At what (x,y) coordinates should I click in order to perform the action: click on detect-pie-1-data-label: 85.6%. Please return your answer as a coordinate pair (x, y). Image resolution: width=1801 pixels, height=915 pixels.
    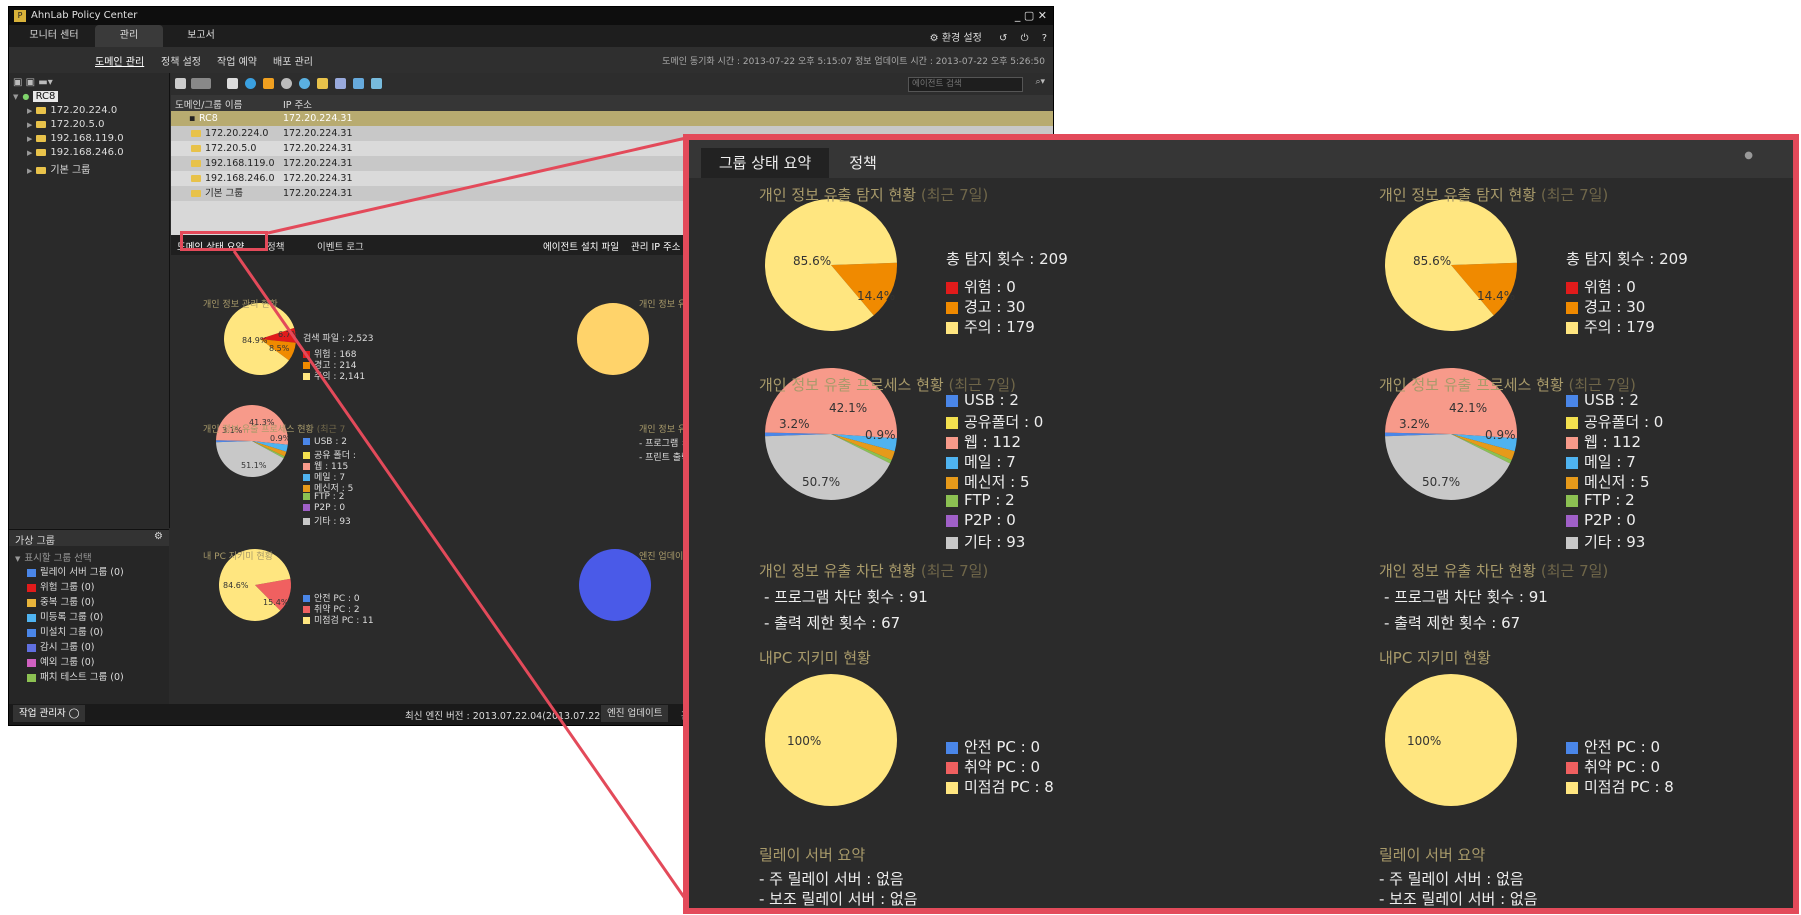
    Looking at the image, I should click on (1432, 261).